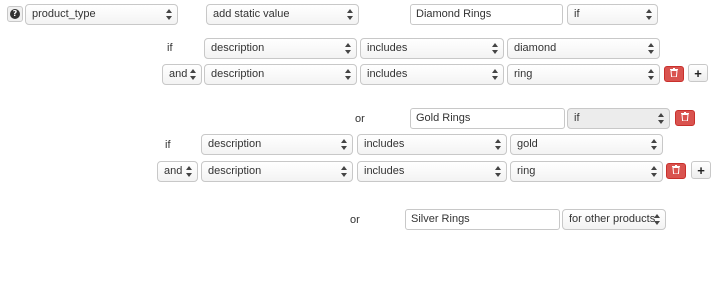 This screenshot has width=720, height=308. What do you see at coordinates (482, 219) in the screenshot?
I see `result-value-input: Silver Rings` at bounding box center [482, 219].